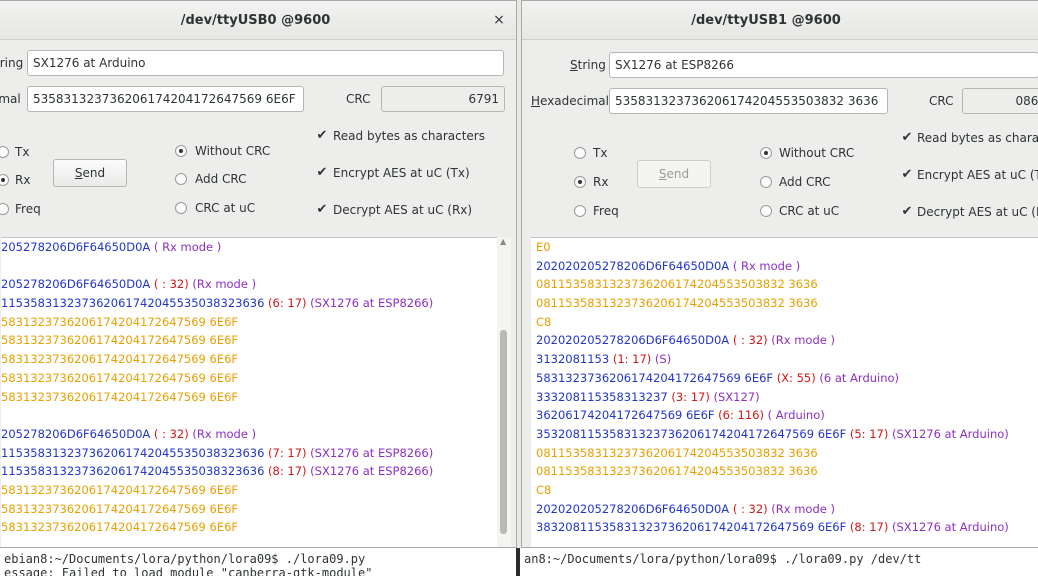 The width and height of the screenshot is (1038, 576). Describe the element at coordinates (787, 359) in the screenshot. I see `log-line: 3132081153 (1: 17) (S)` at that location.